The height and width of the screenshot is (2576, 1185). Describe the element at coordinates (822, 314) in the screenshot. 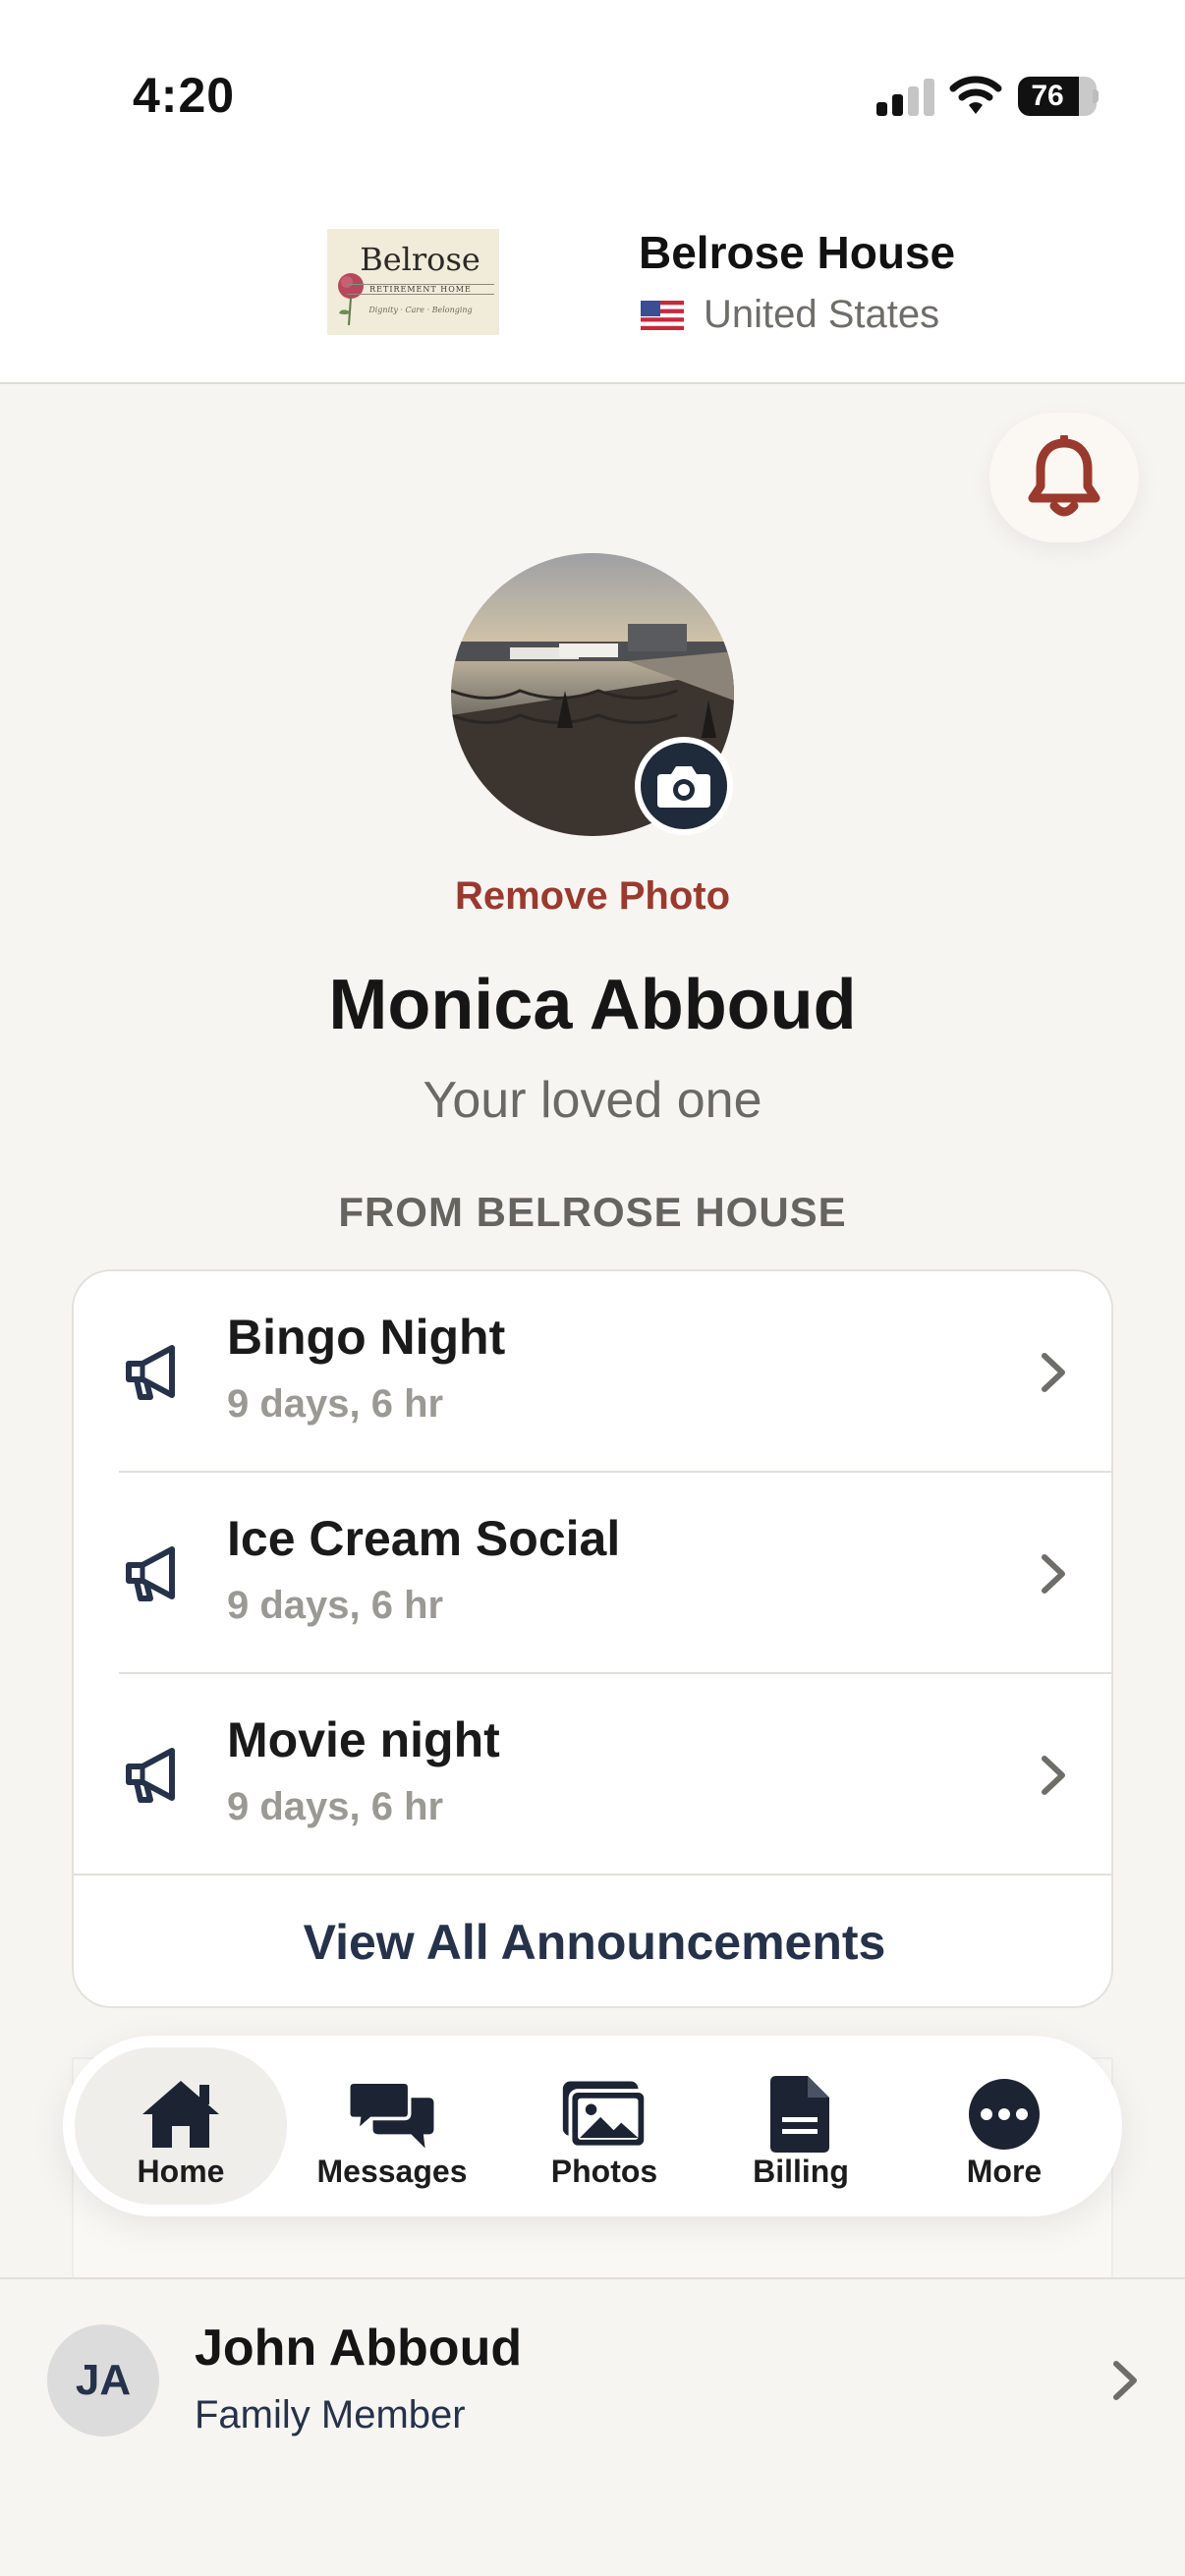

I see `country-label: United States` at that location.